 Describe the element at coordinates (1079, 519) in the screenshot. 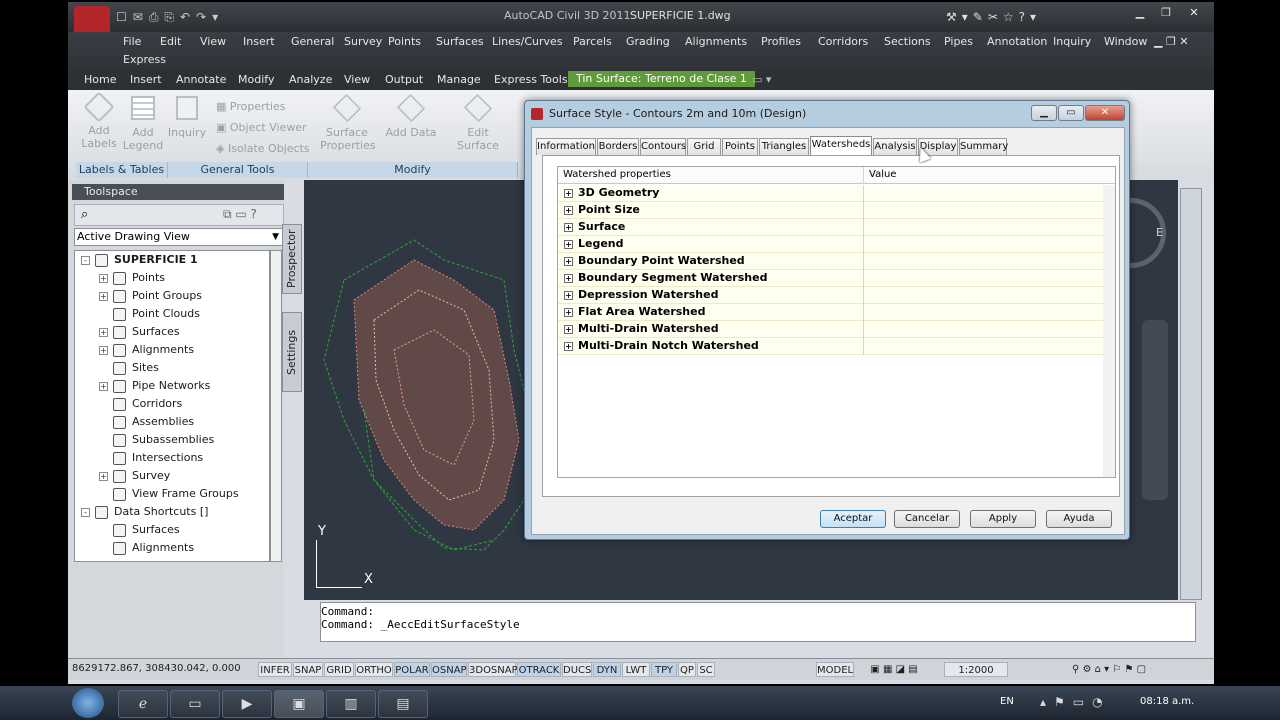

I see `help-button: Ayuda` at that location.